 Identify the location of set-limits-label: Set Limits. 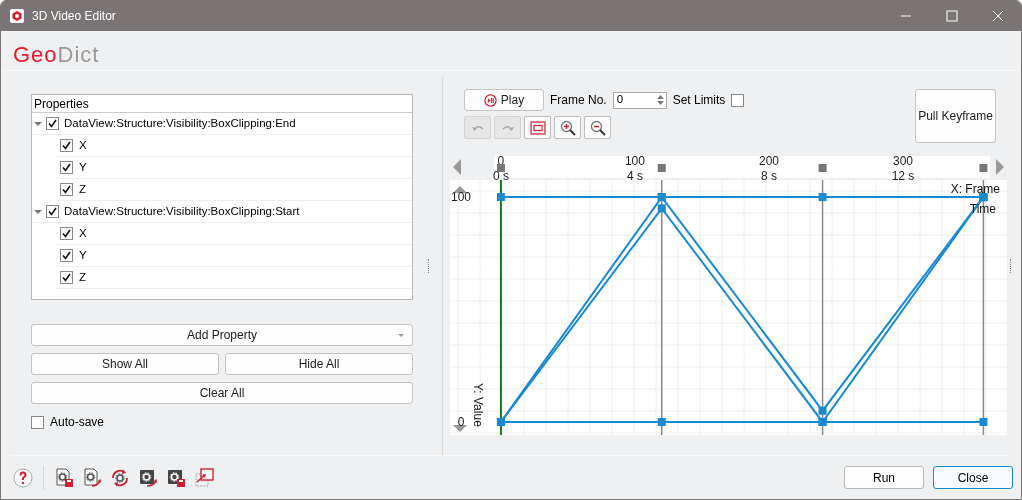
(699, 100).